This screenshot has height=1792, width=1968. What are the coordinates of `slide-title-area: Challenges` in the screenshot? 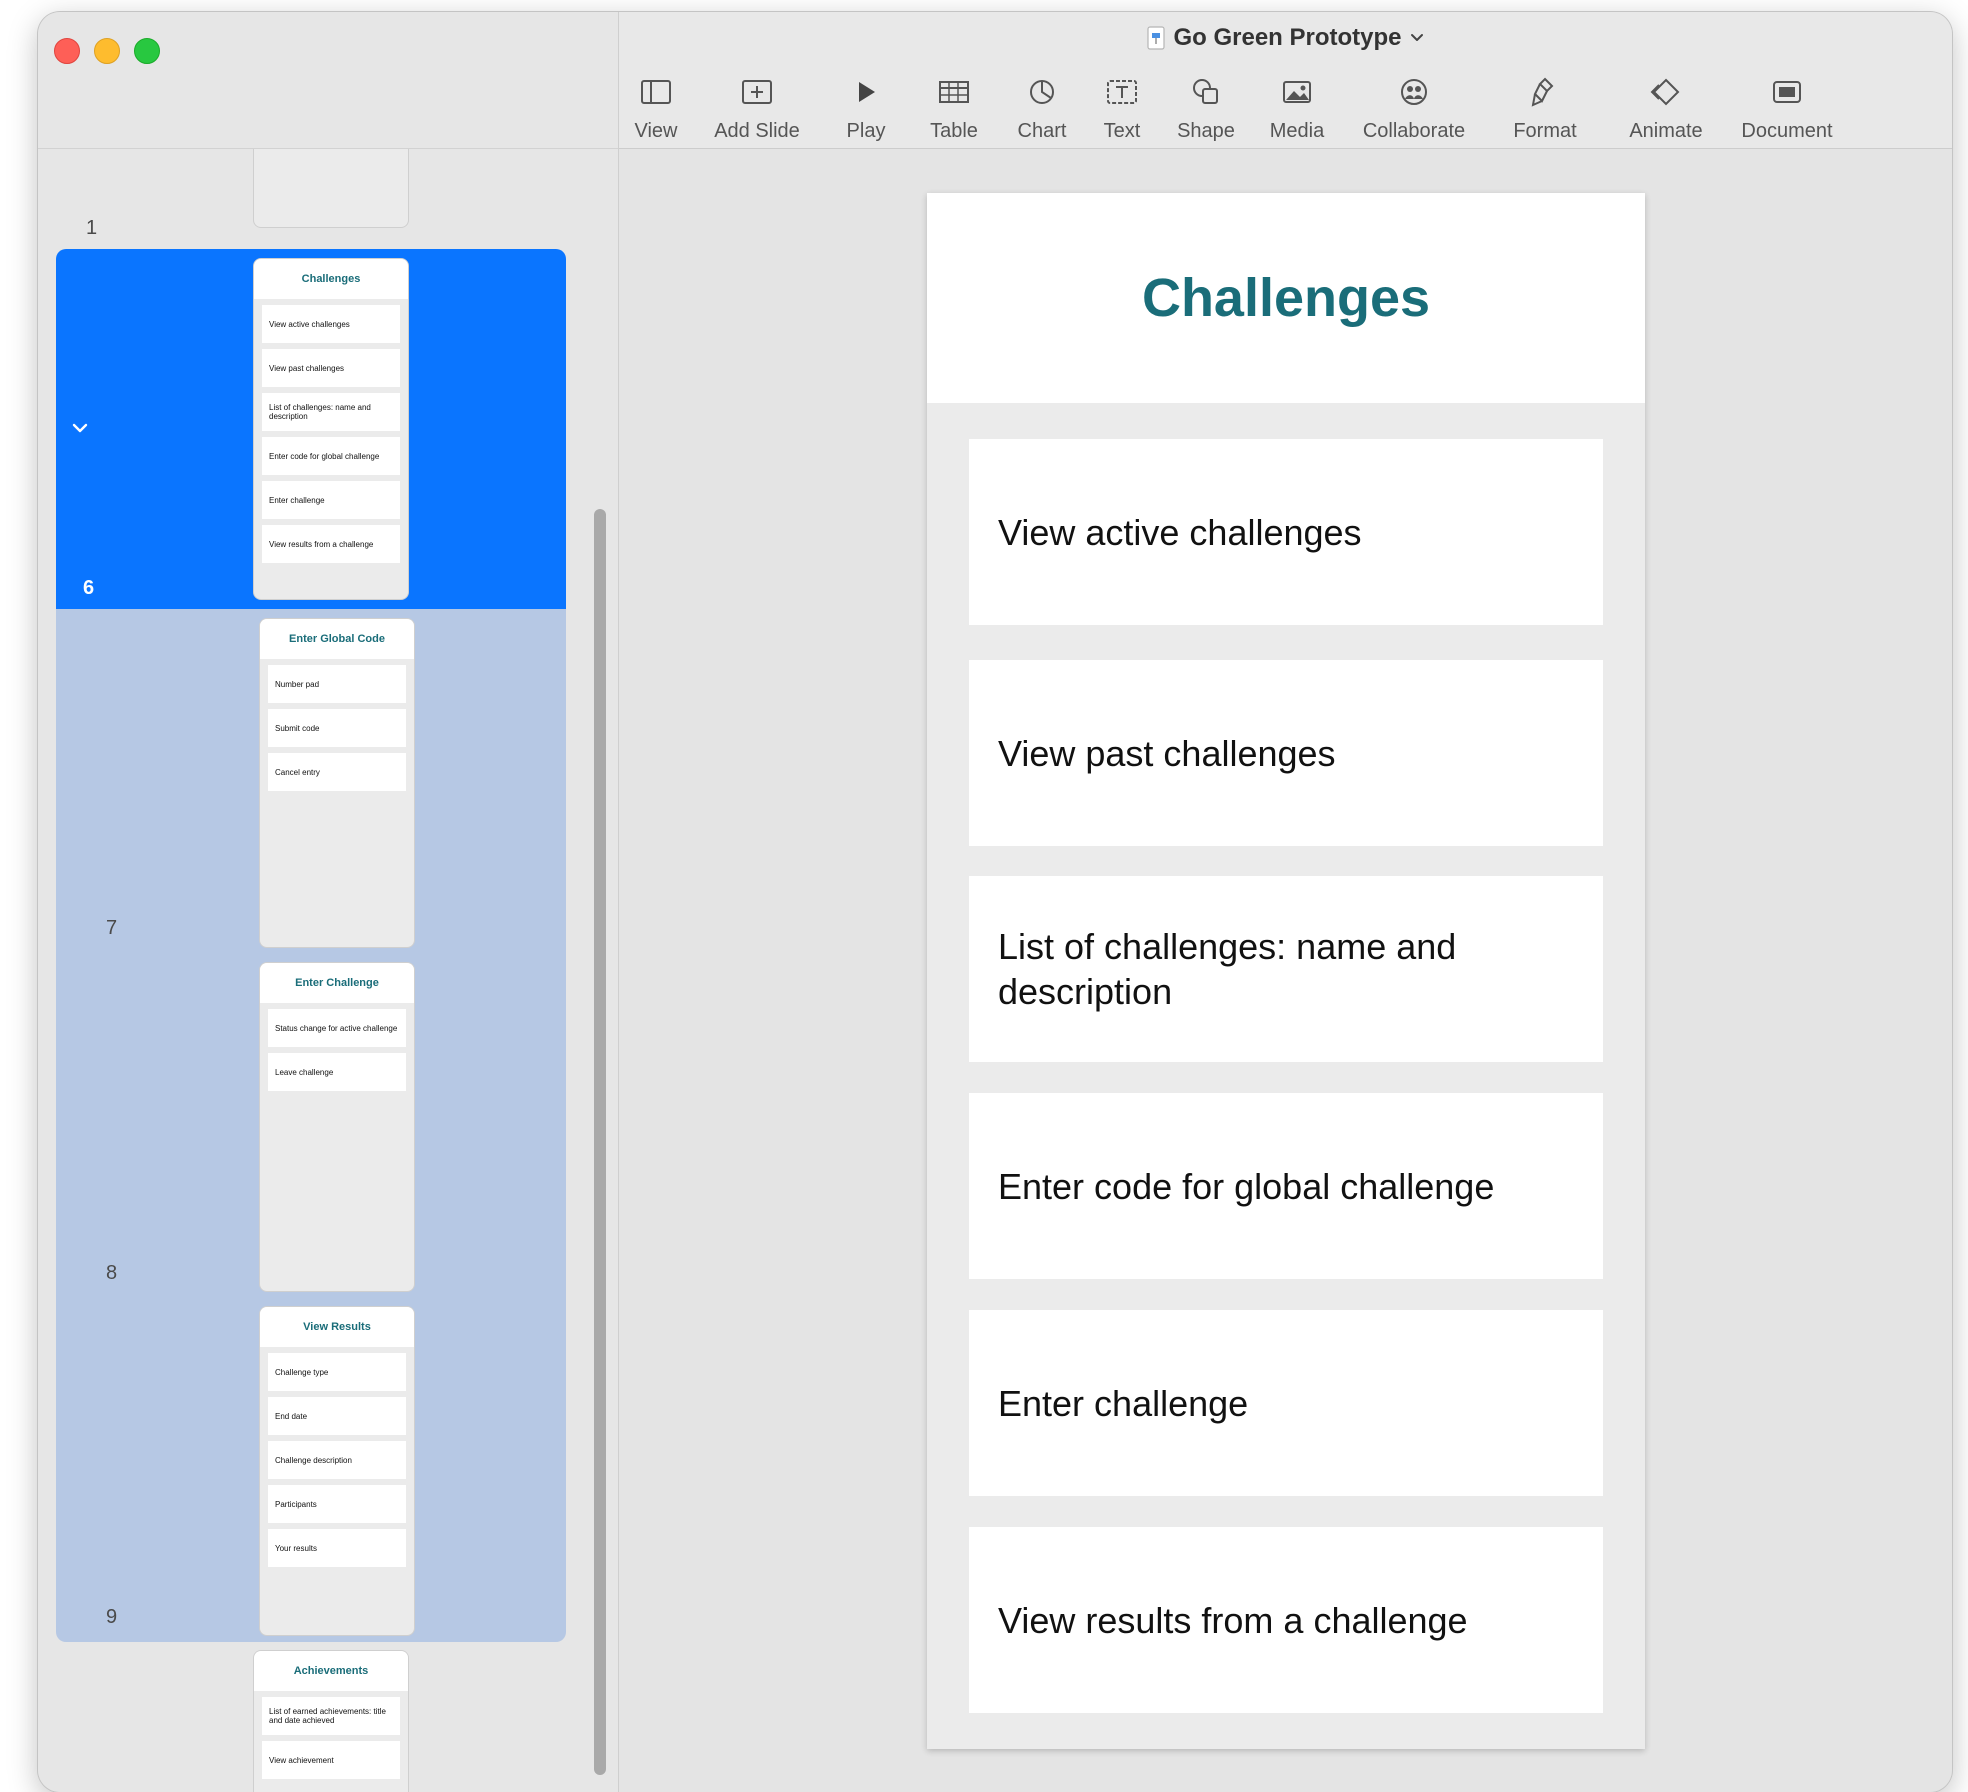 It's located at (1286, 298).